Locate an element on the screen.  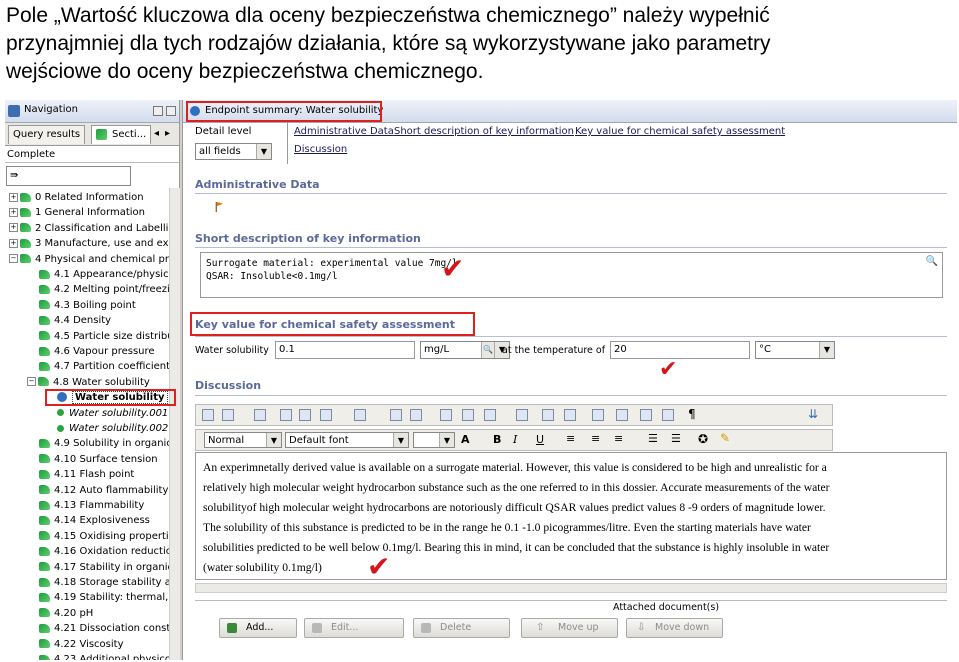
horizontal-scrollbar is located at coordinates (571, 588).